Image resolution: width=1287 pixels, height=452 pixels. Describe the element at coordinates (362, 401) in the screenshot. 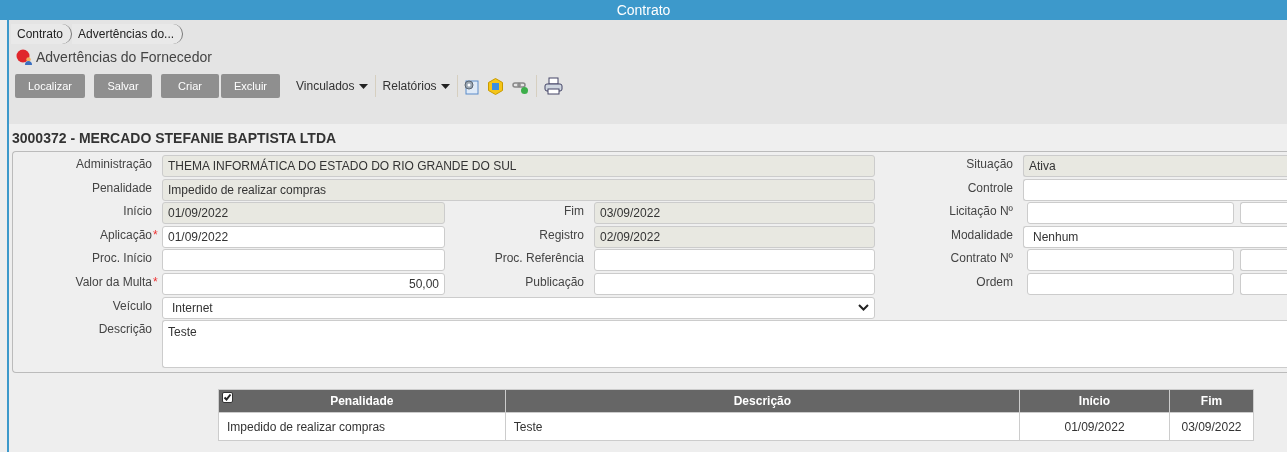

I see `column-header: Penalidade` at that location.